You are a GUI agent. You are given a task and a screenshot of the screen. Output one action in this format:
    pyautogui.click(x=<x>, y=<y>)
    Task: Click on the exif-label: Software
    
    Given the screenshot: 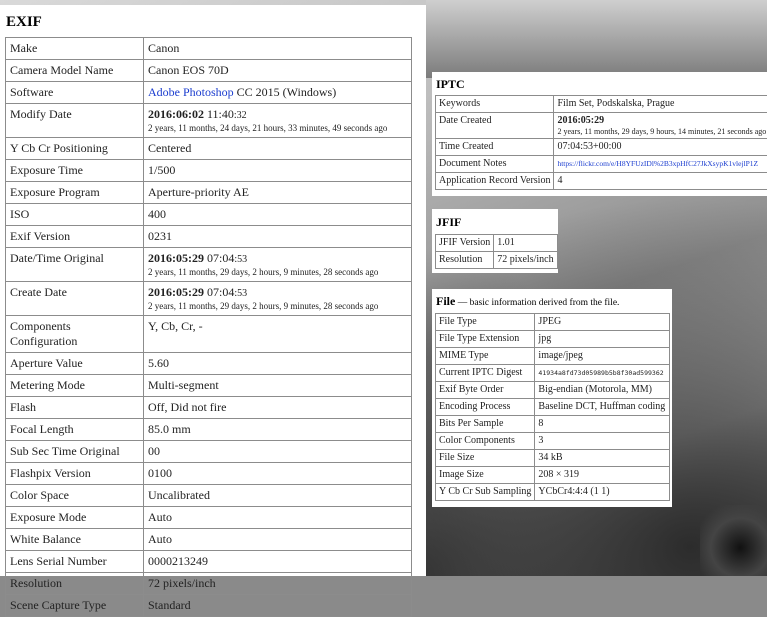 What is the action you would take?
    pyautogui.click(x=75, y=93)
    